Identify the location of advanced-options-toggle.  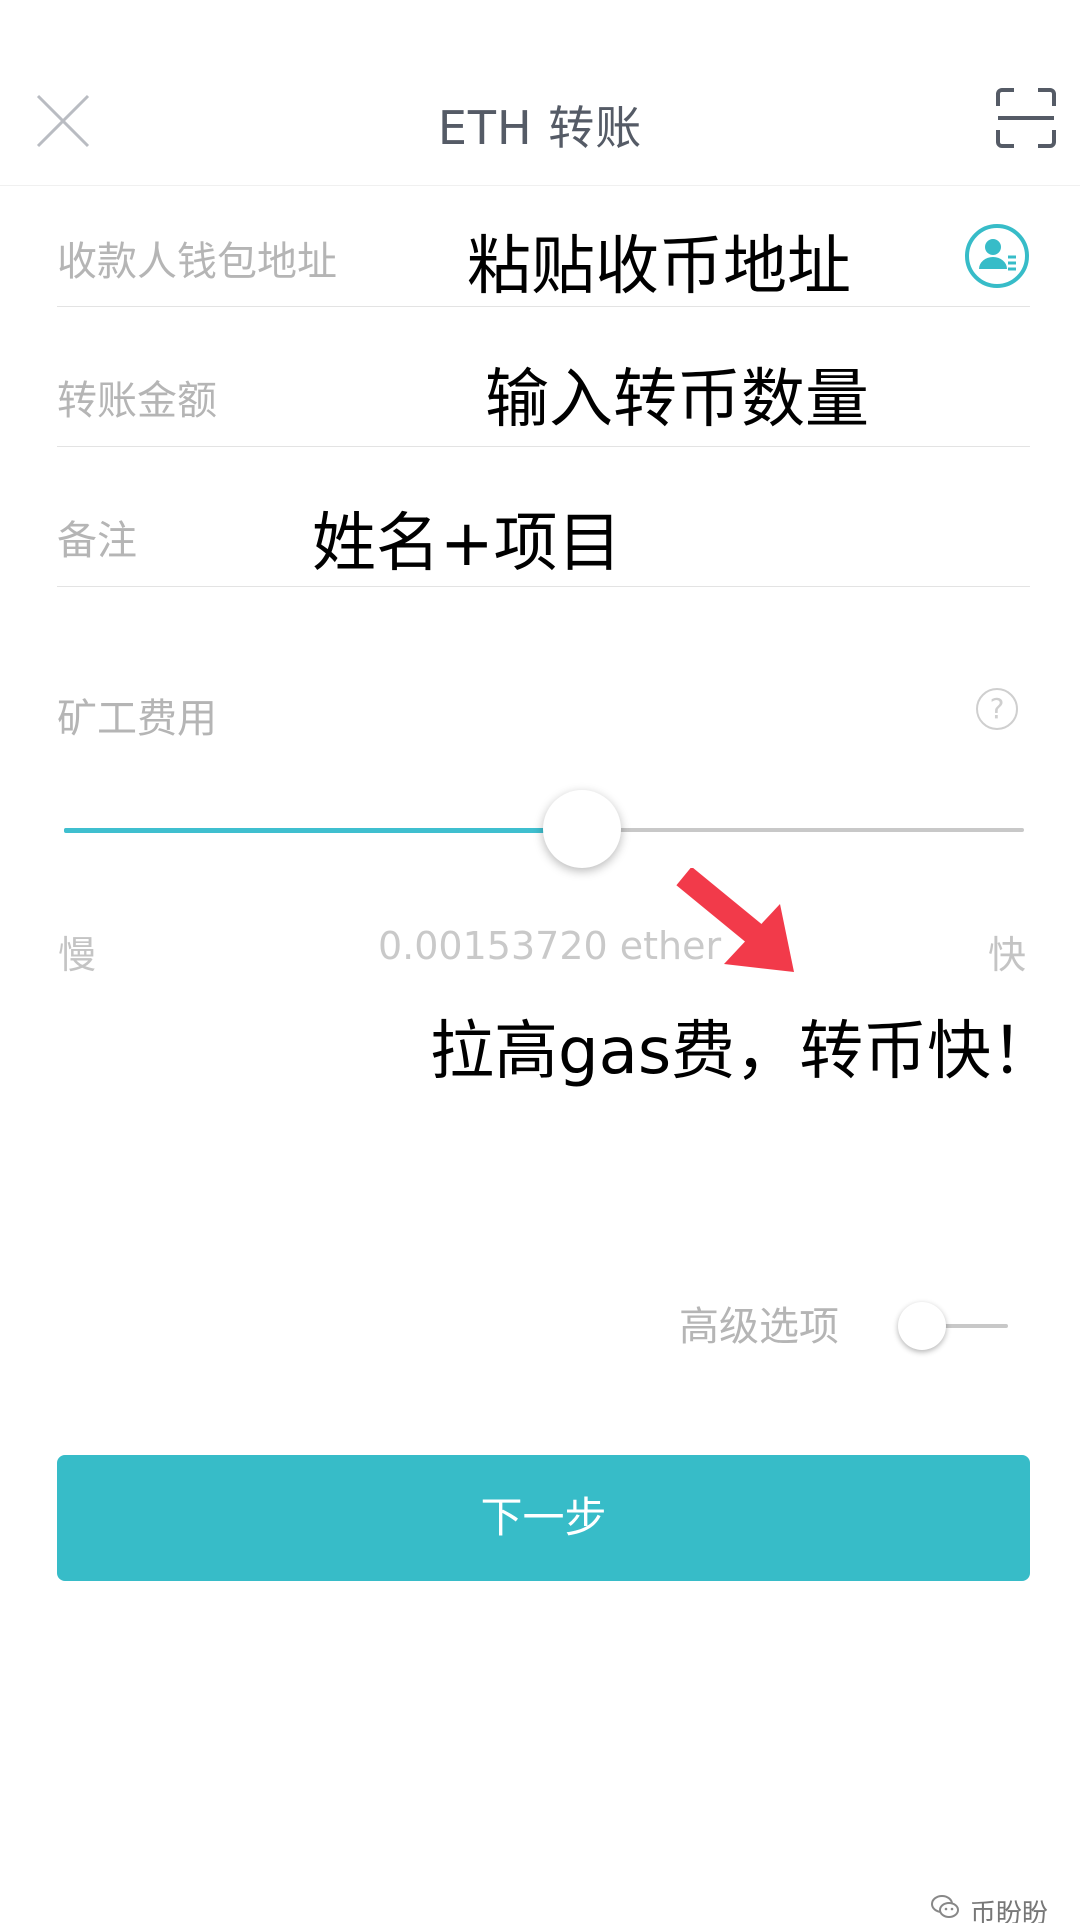
(953, 1326).